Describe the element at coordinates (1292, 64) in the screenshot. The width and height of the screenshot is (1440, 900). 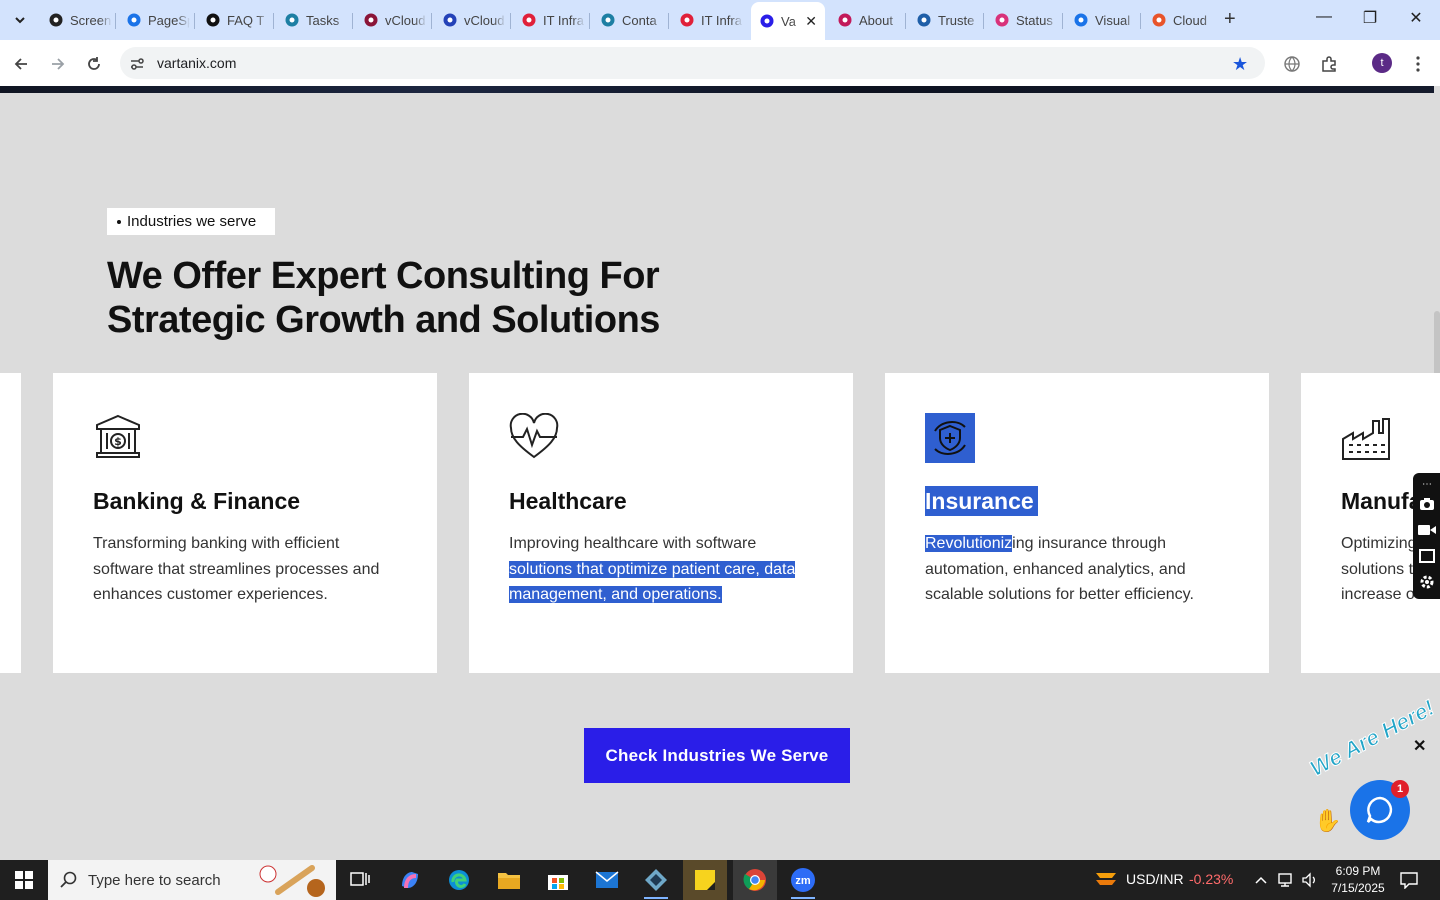
I see `translate-icon` at that location.